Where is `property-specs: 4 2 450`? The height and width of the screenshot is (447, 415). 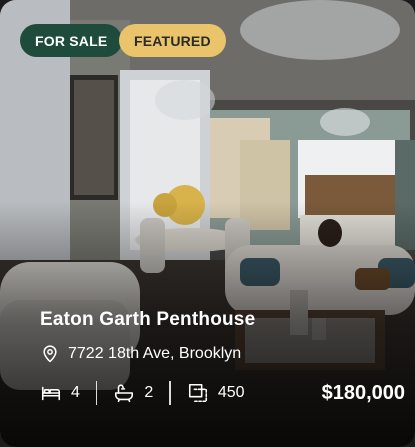 property-specs: 4 2 450 is located at coordinates (142, 393).